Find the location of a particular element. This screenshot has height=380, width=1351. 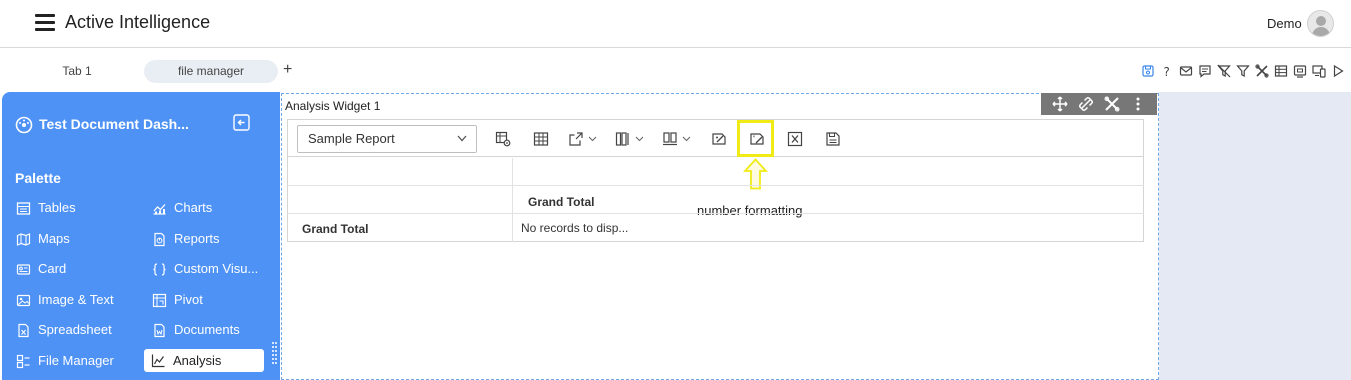

grid-view-button is located at coordinates (541, 139).